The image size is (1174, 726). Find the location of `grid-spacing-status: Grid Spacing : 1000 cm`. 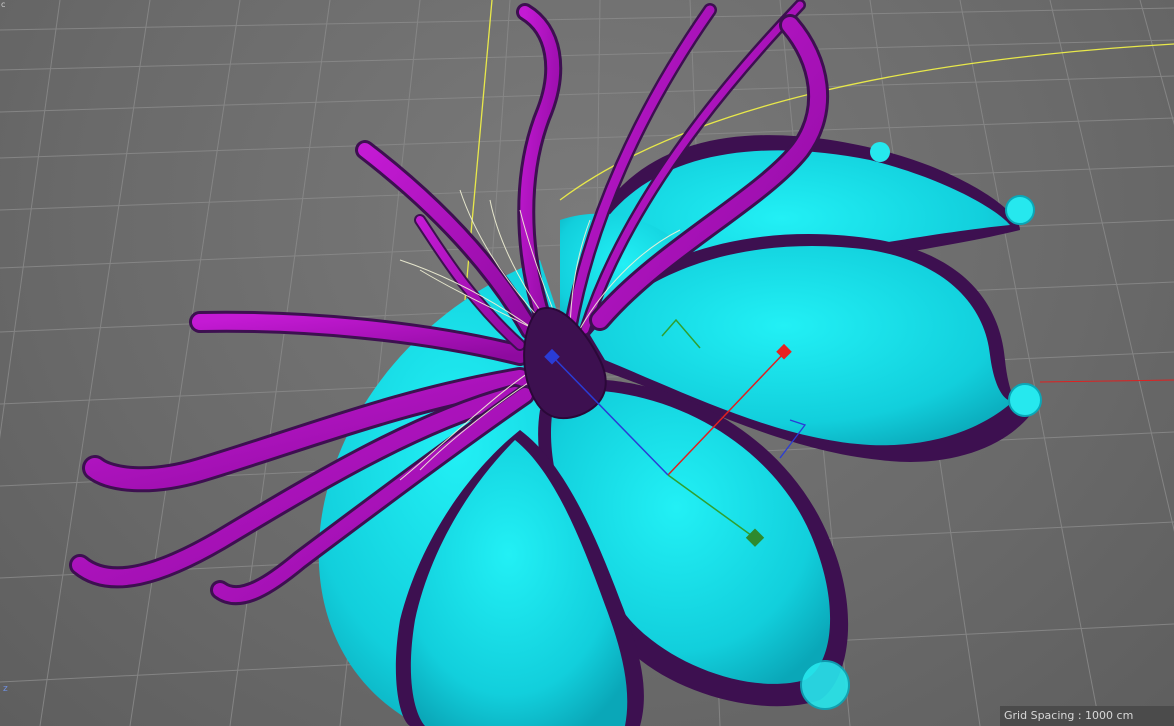

grid-spacing-status: Grid Spacing : 1000 cm is located at coordinates (1087, 716).